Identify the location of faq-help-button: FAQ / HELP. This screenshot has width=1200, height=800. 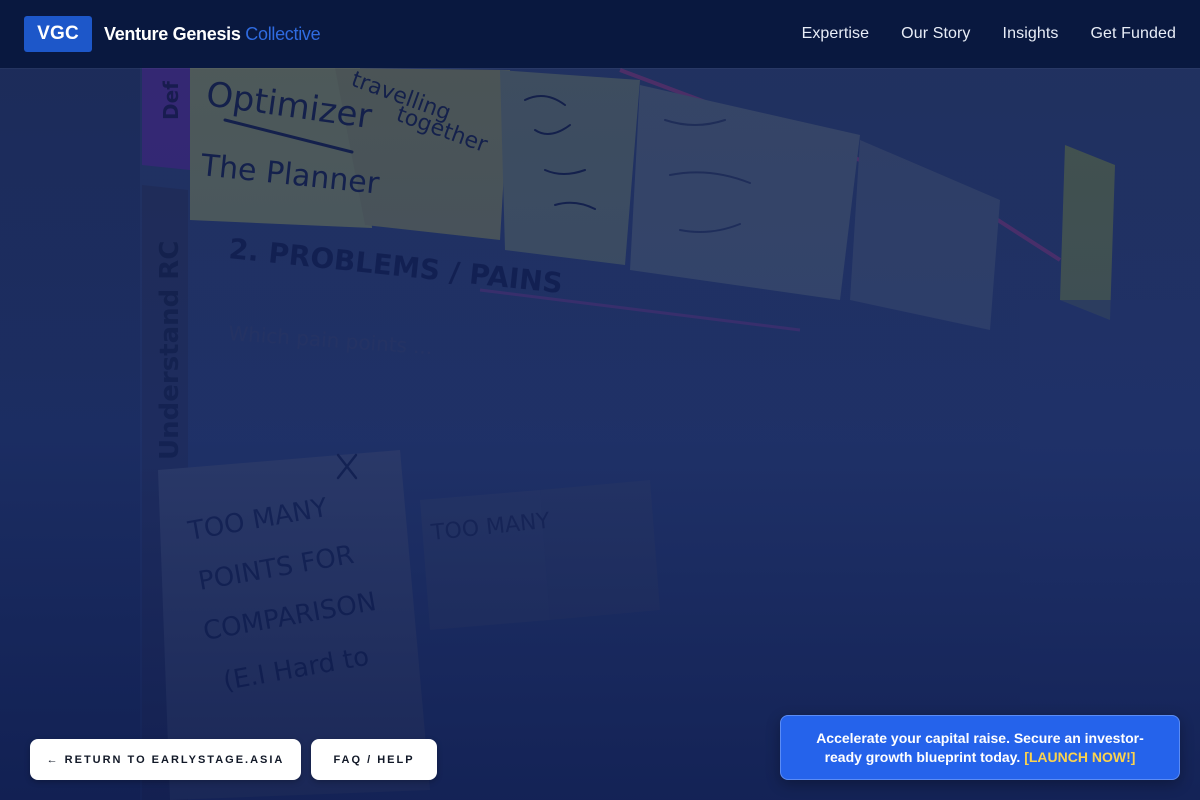
(374, 759).